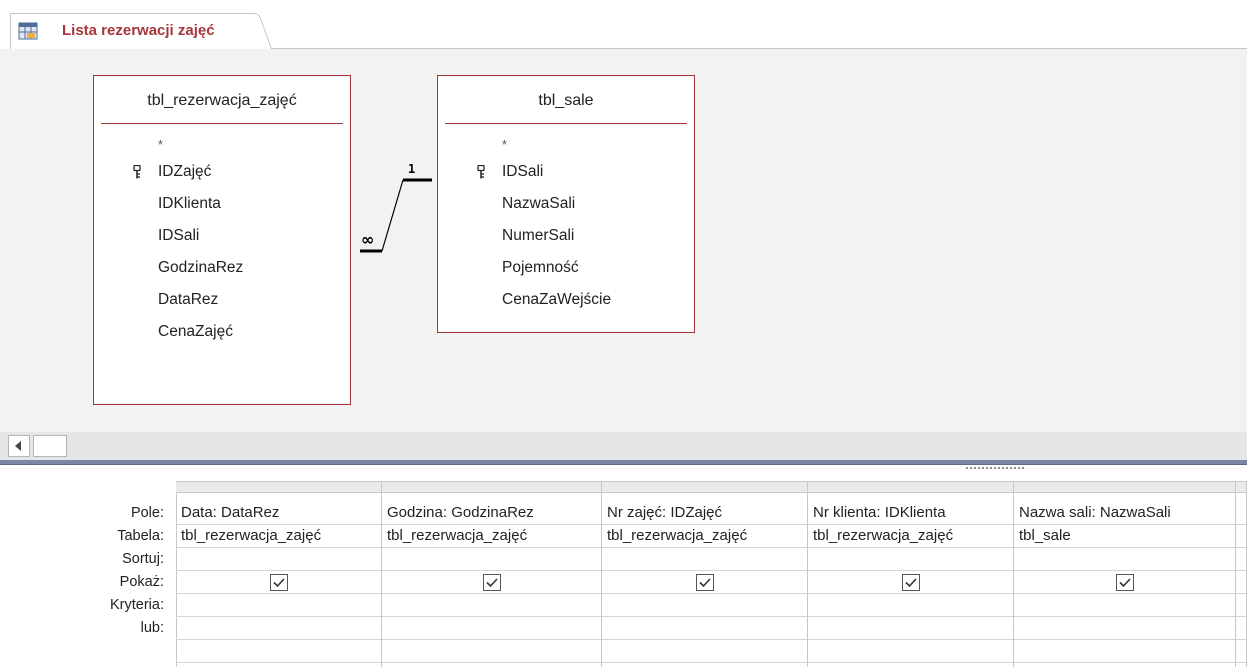 The image size is (1247, 667). I want to click on scroll-left-button, so click(19, 446).